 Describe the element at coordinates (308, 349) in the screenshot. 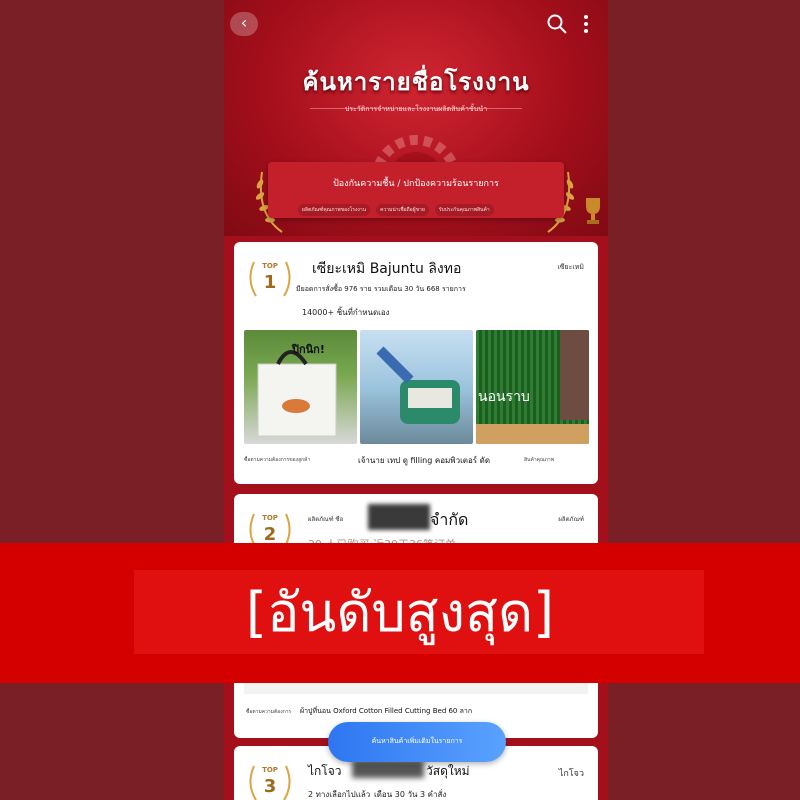

I see `image-overlay-text: ปิกนิก!` at that location.